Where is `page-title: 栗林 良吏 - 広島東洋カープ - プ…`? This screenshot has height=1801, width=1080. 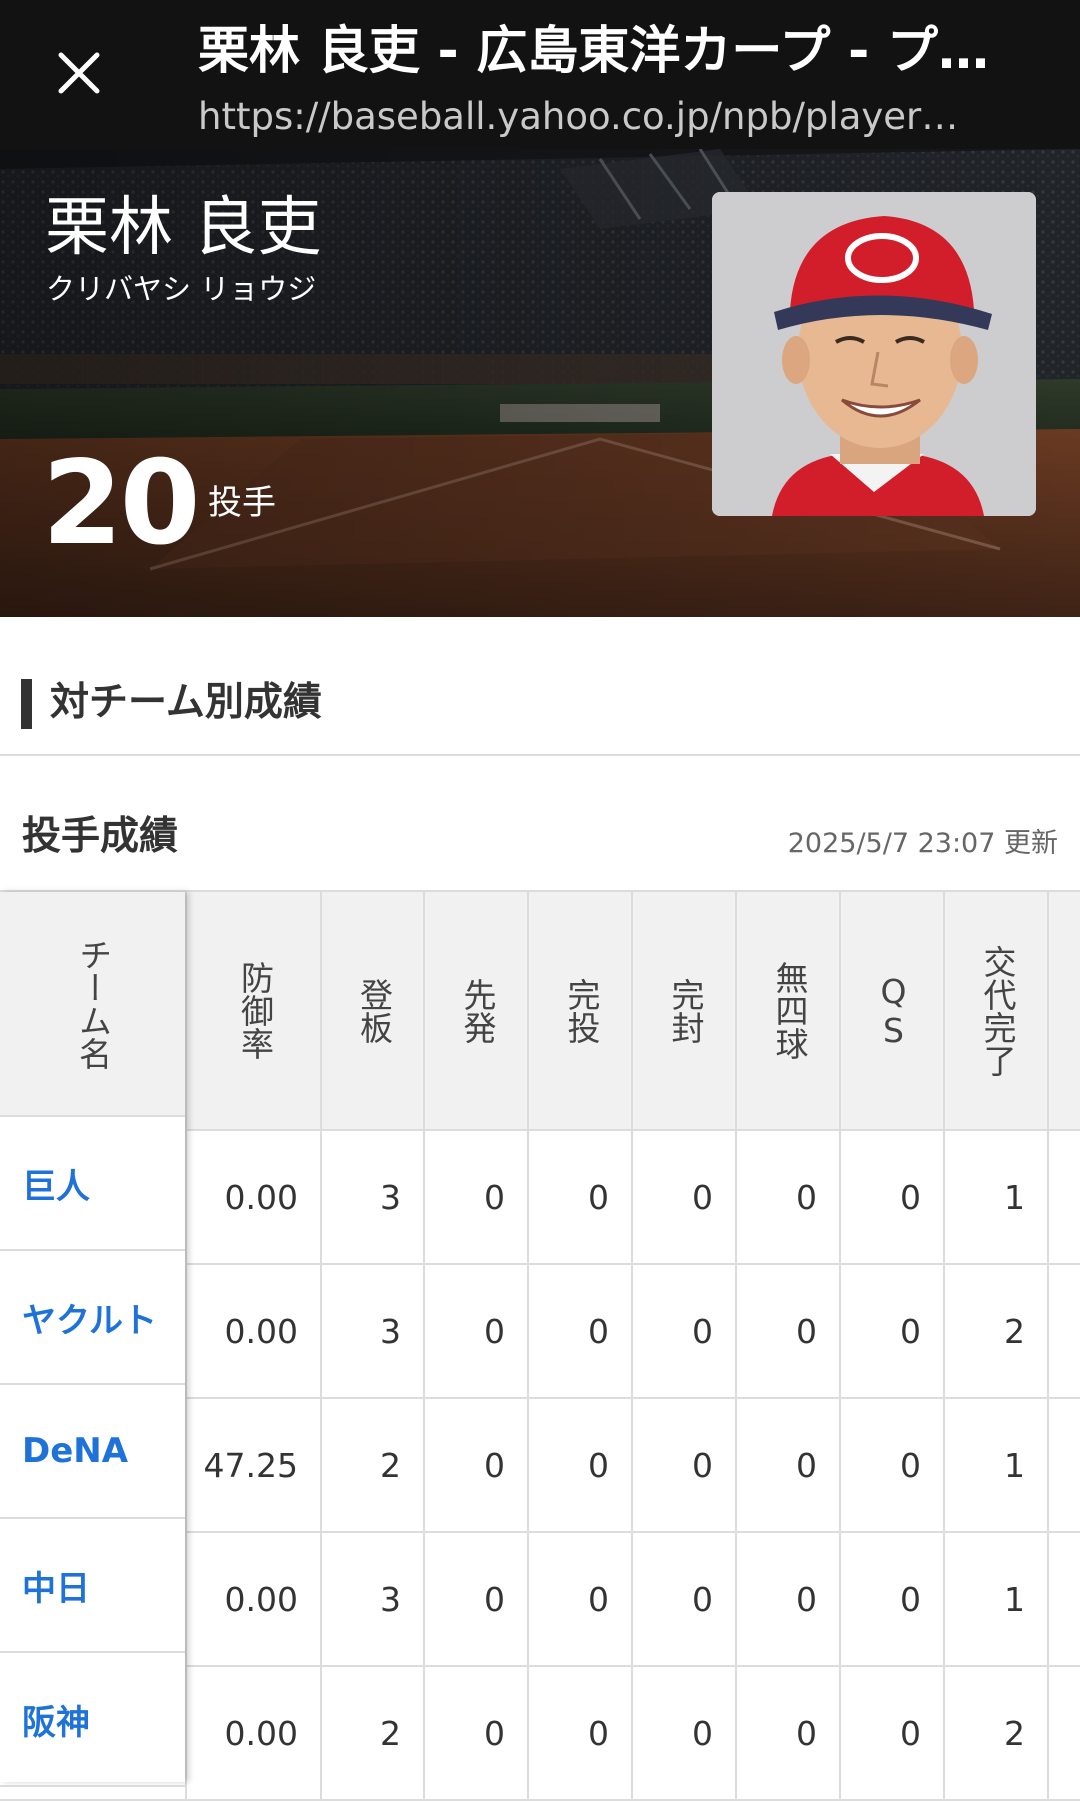
page-title: 栗林 良吏 - 広島東洋カープ - プ… is located at coordinates (594, 51).